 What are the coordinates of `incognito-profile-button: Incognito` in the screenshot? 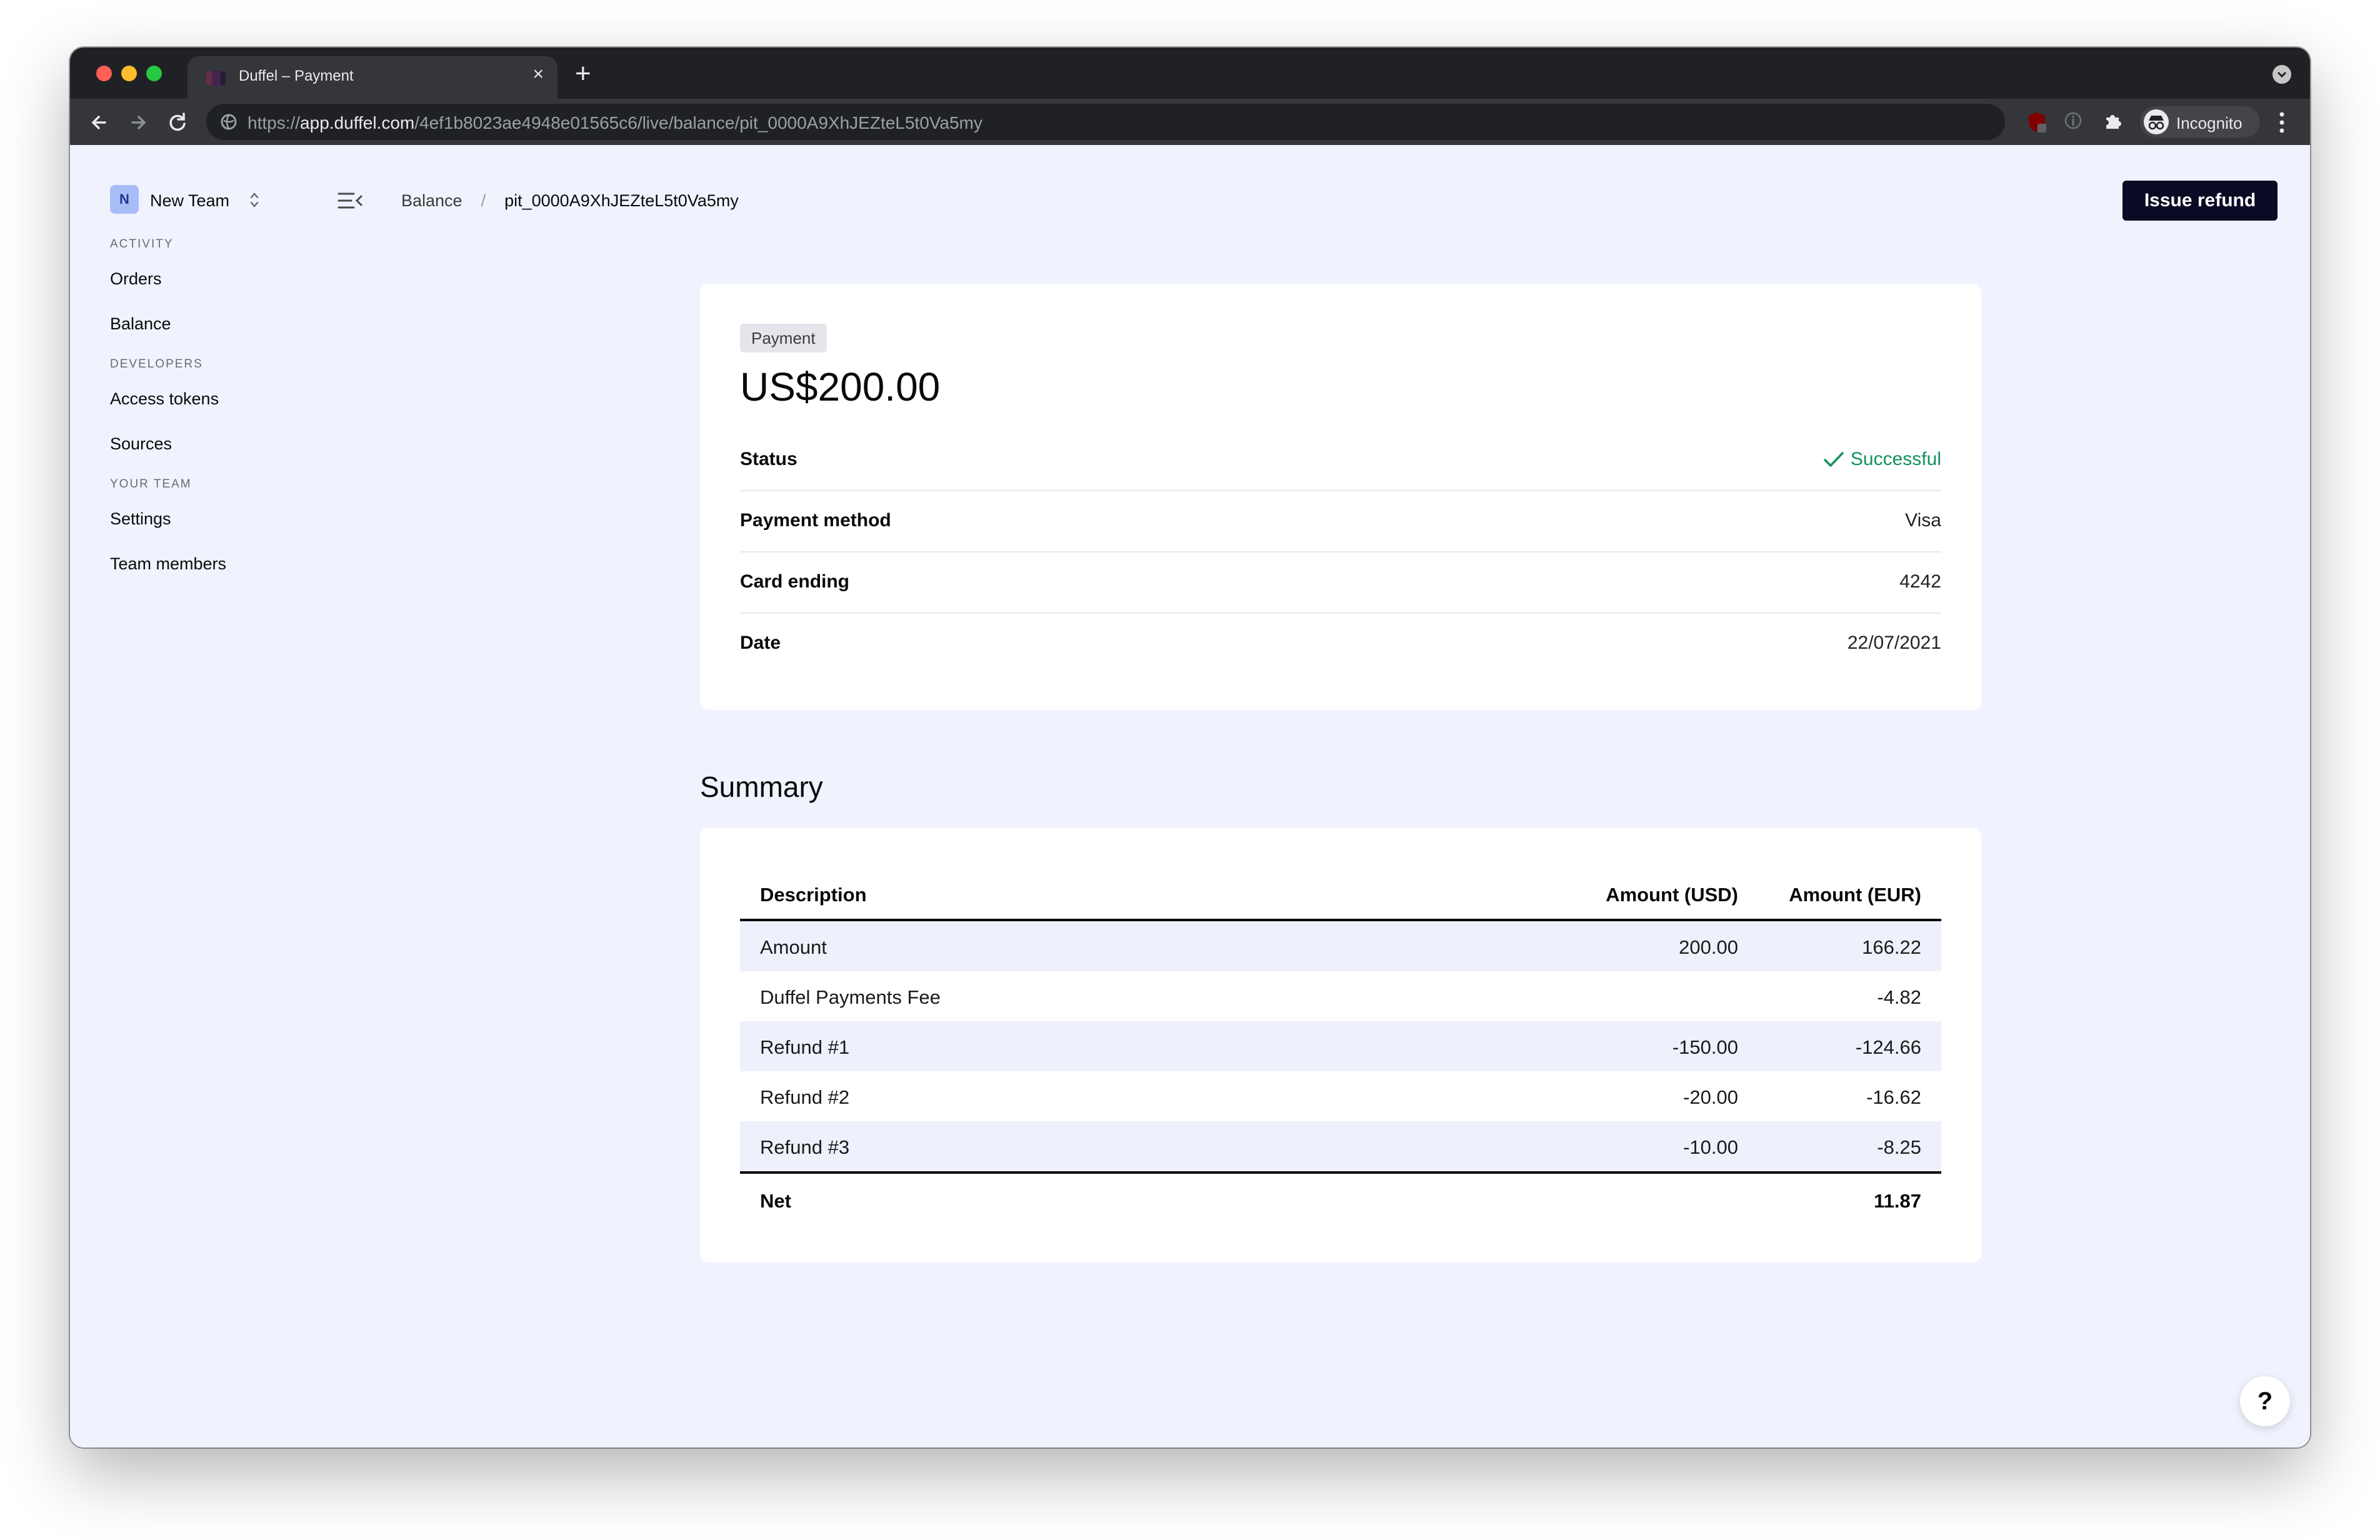 It's located at (2200, 122).